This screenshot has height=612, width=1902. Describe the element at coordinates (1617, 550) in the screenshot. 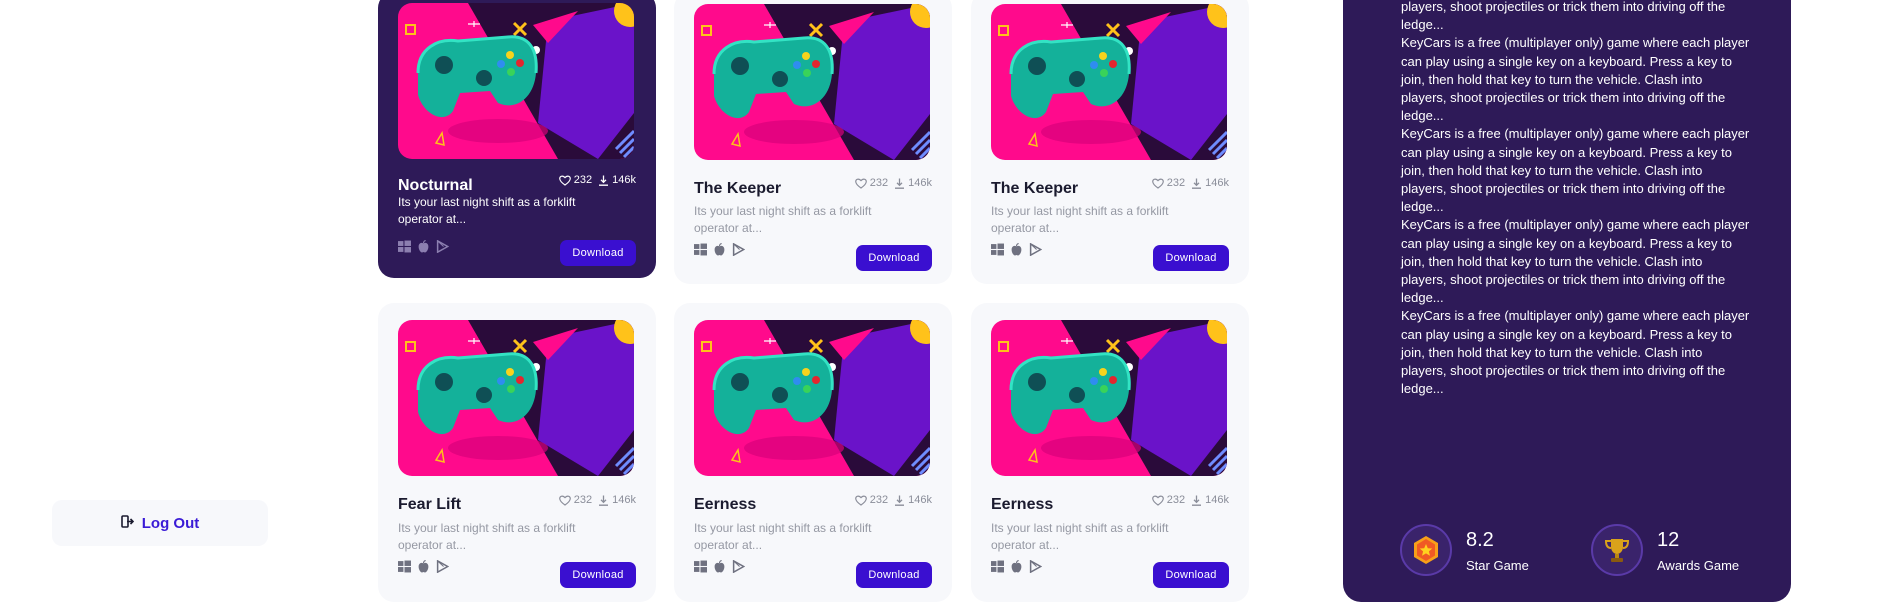

I see `trophy-icon` at that location.